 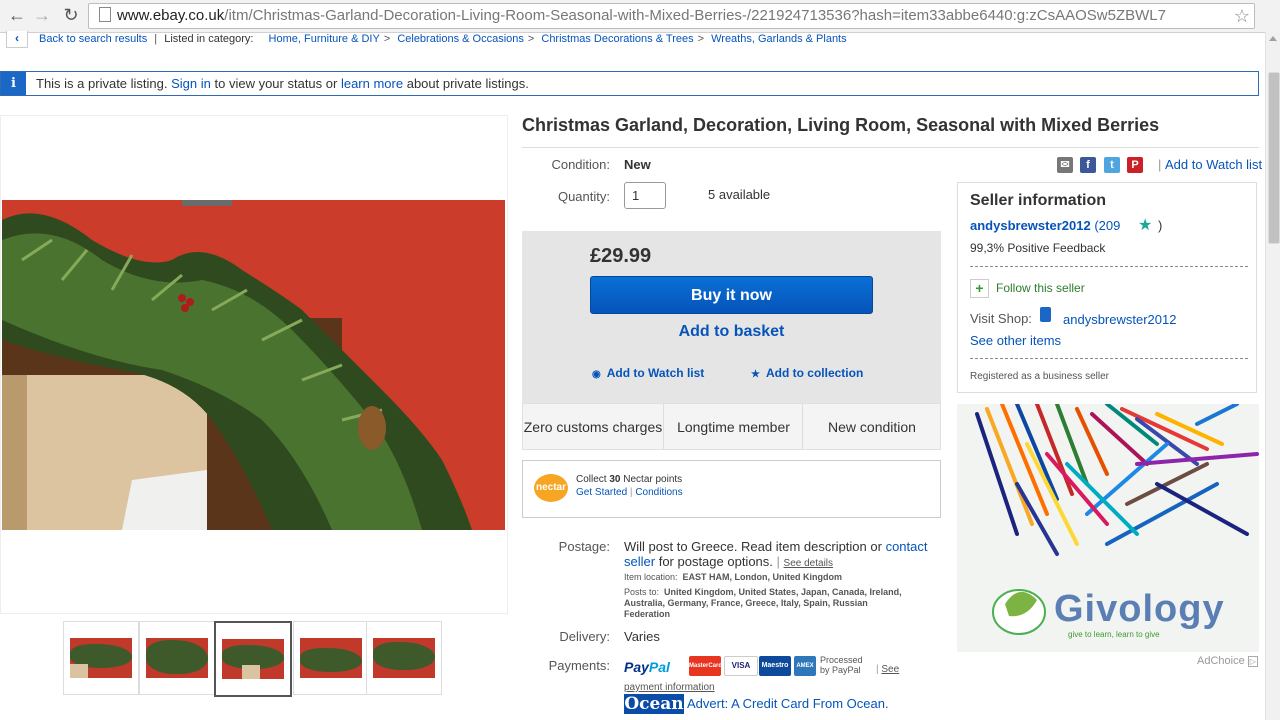 I want to click on processed-by-paypal: Processed by PayPal, so click(x=841, y=665).